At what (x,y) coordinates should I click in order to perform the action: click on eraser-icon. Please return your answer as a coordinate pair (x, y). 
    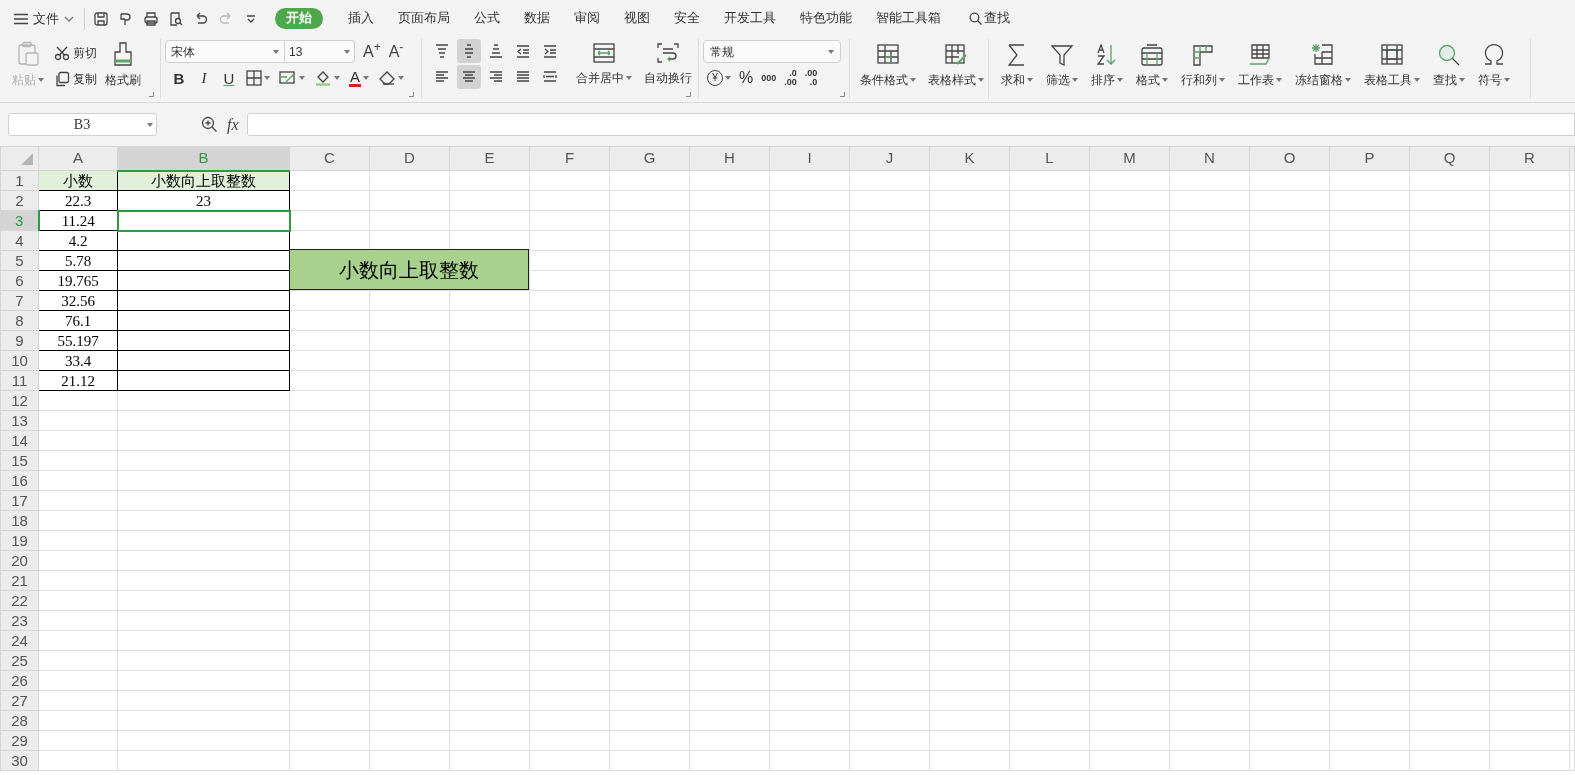
    Looking at the image, I should click on (387, 78).